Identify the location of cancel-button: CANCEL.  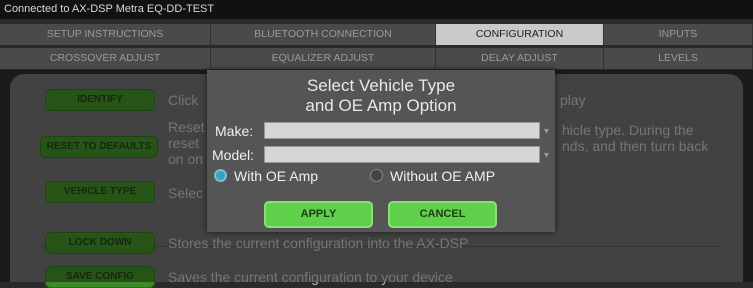
(442, 214).